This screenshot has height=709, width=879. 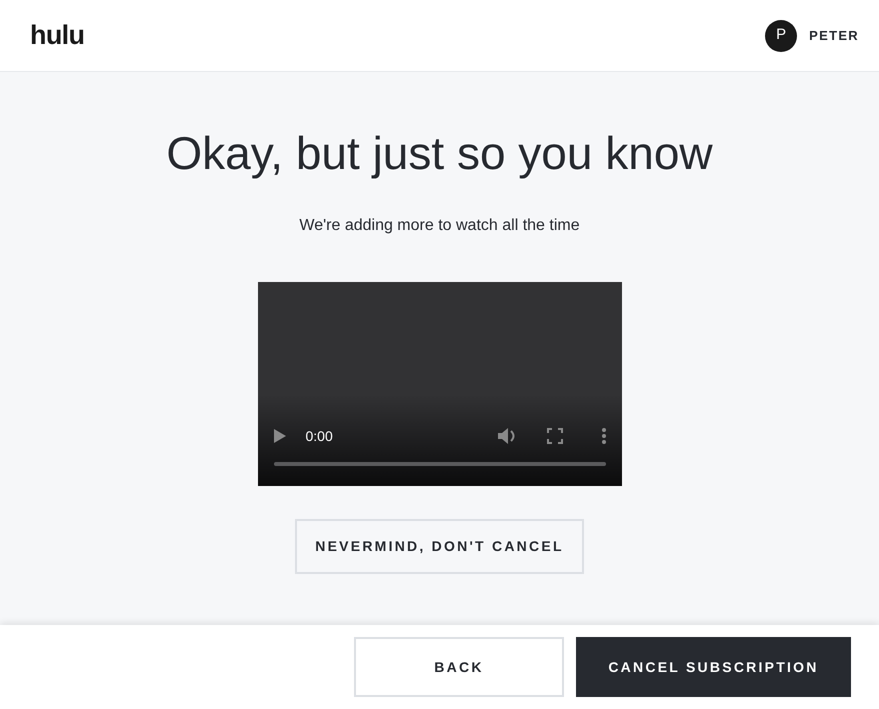 I want to click on back-button: BACK, so click(x=459, y=667).